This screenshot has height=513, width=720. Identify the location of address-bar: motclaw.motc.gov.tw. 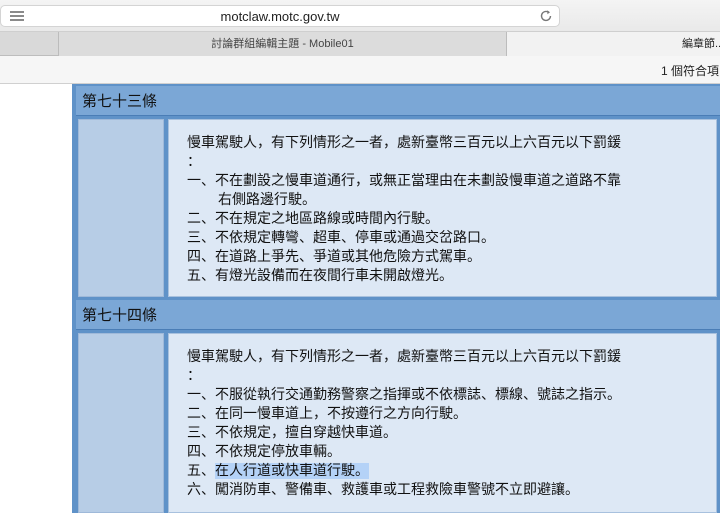
(360, 16).